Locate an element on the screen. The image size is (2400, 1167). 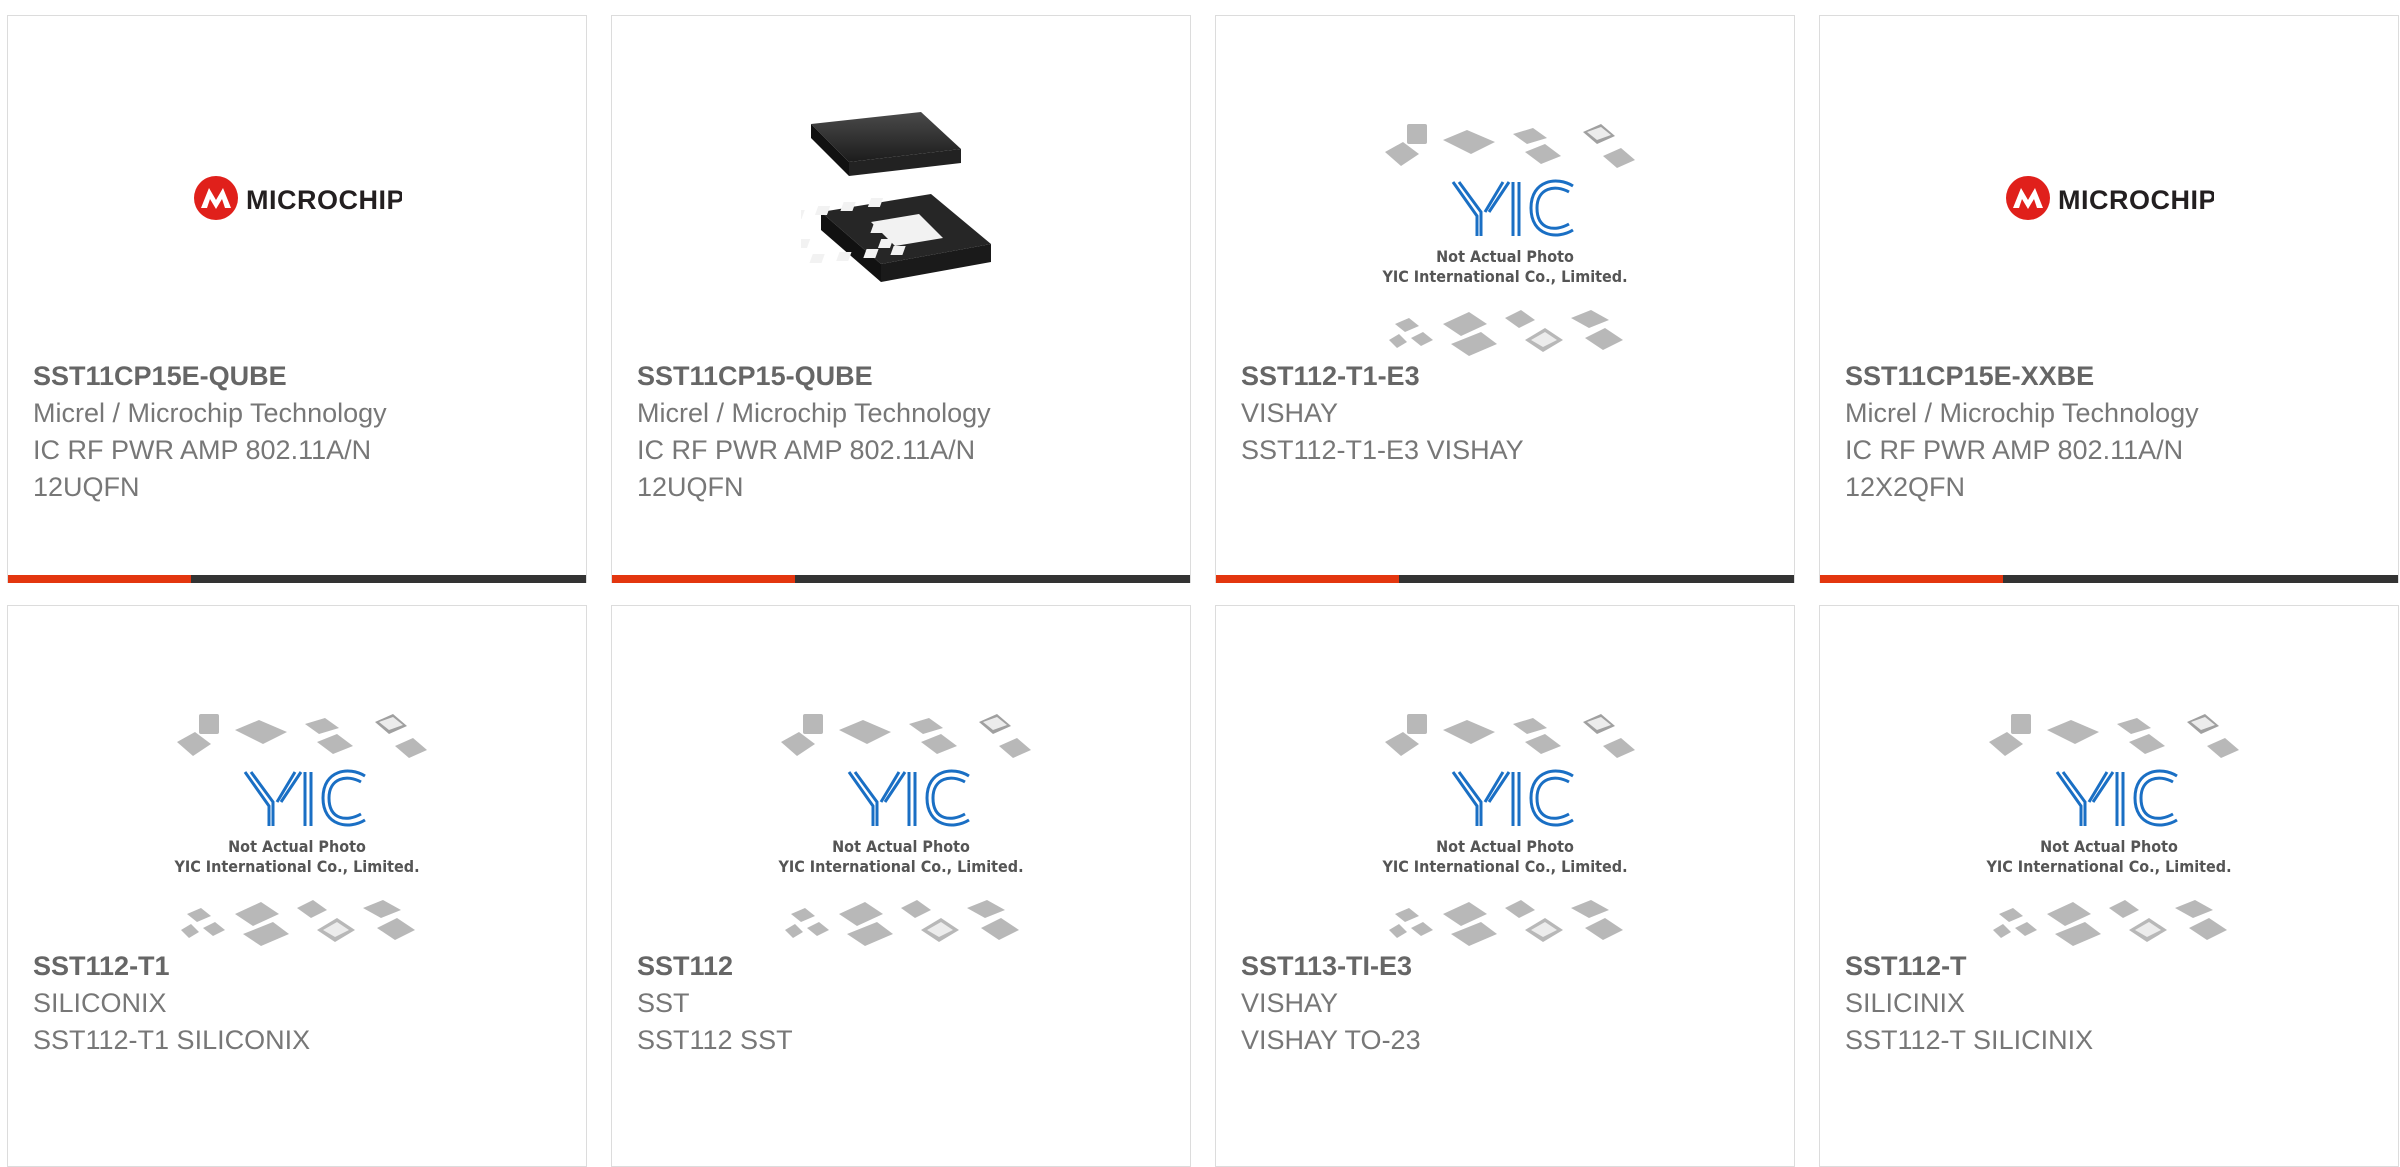
part-number: SST11CP15E-QUBE is located at coordinates (160, 376).